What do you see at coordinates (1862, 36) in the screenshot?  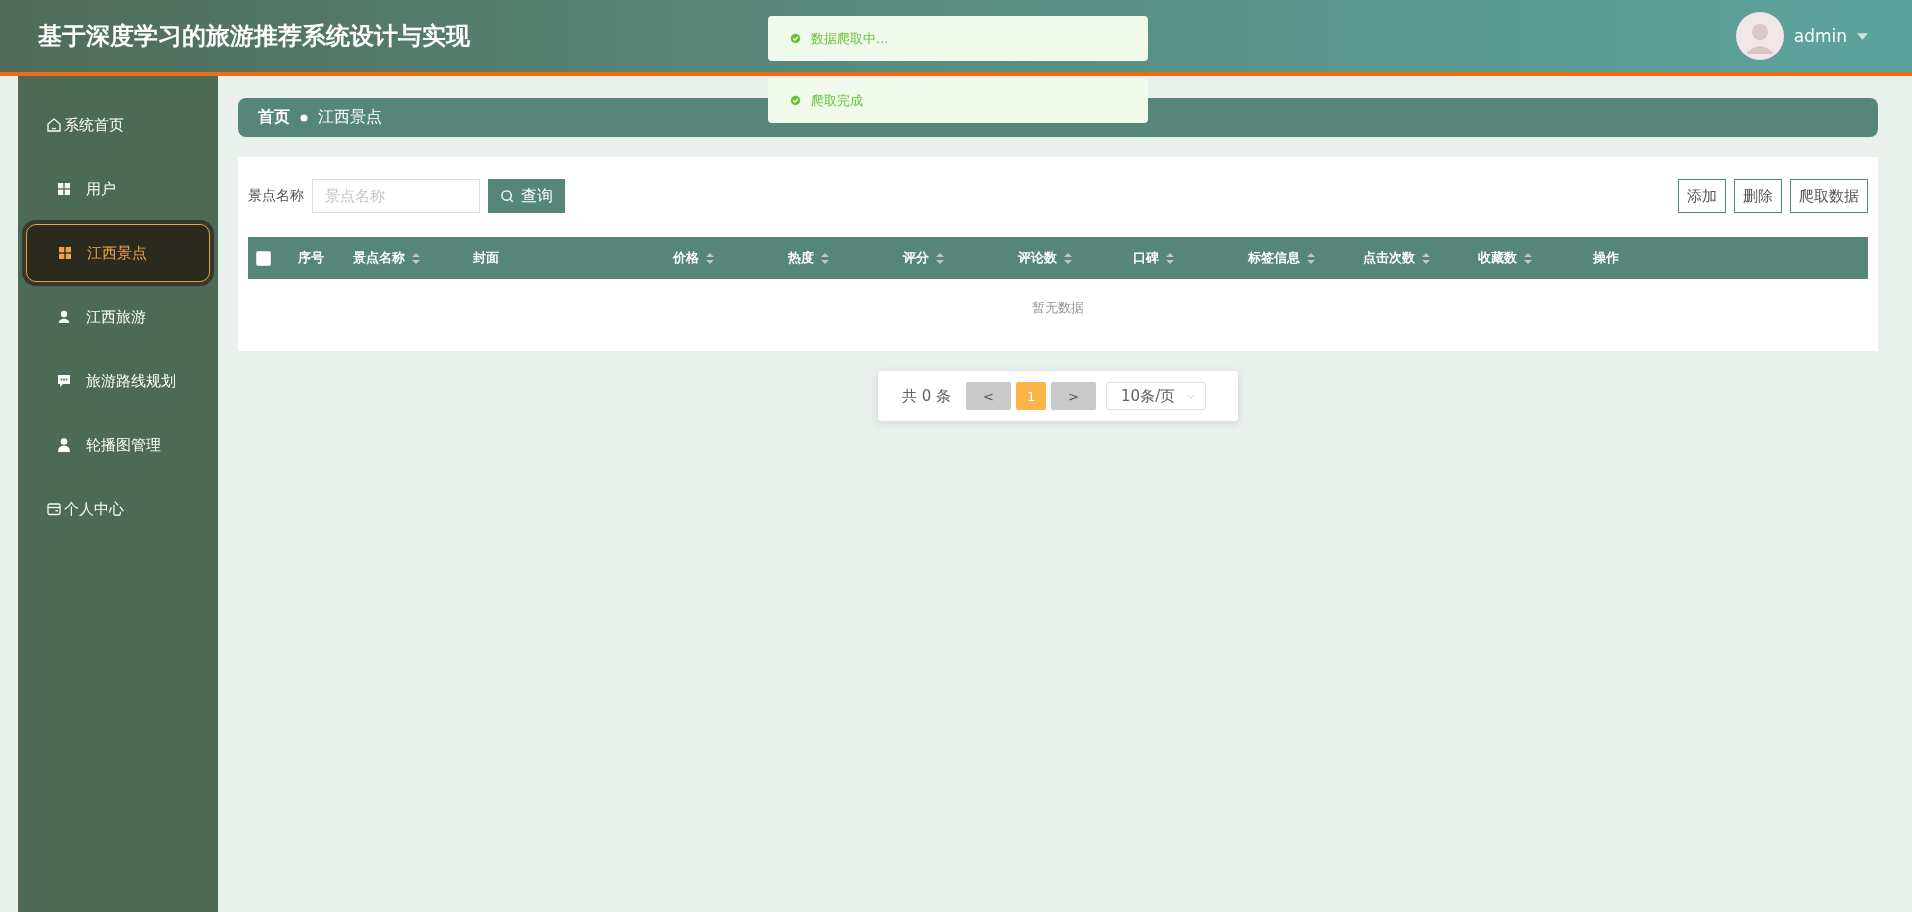 I see `caret-icon` at bounding box center [1862, 36].